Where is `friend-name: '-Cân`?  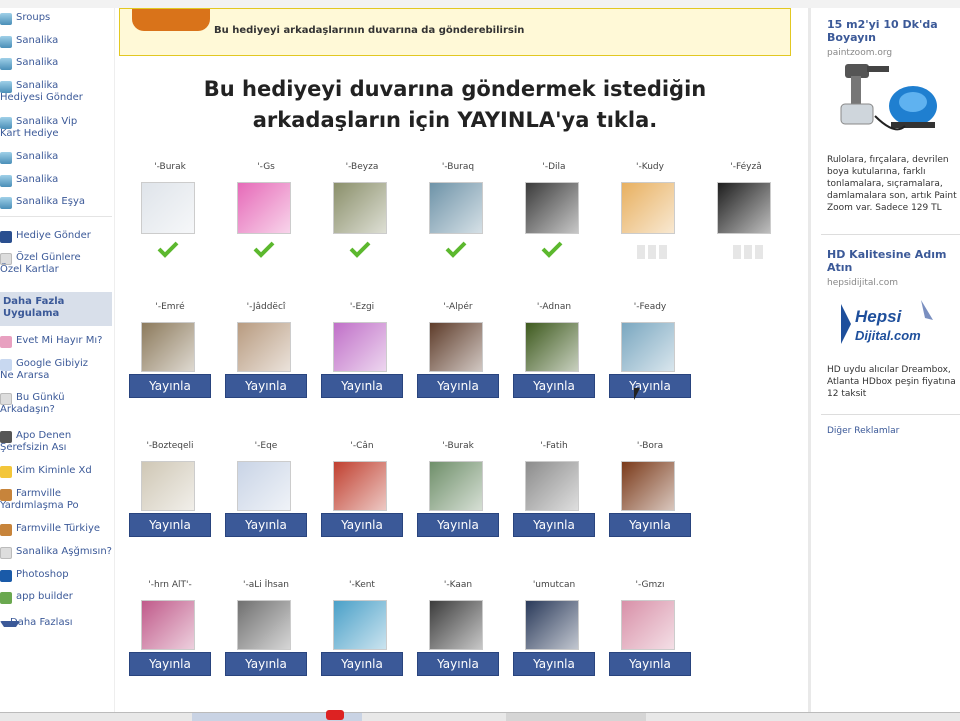
friend-name: '-Cân is located at coordinates (362, 446).